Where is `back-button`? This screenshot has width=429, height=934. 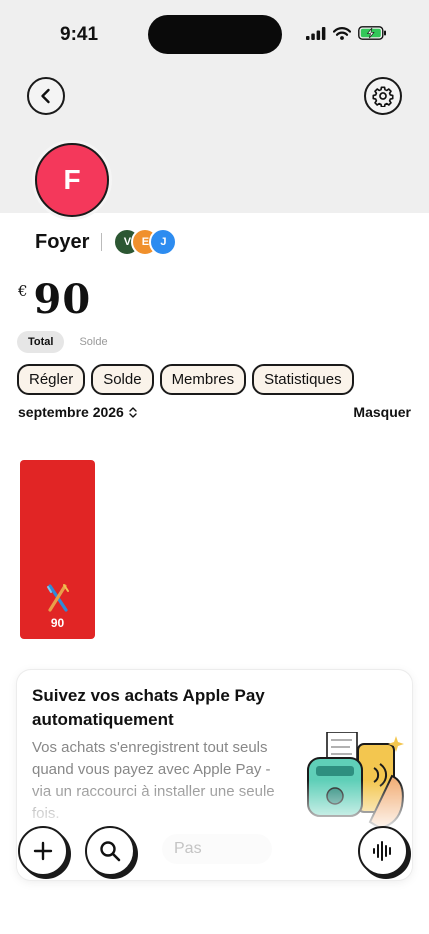 back-button is located at coordinates (46, 96).